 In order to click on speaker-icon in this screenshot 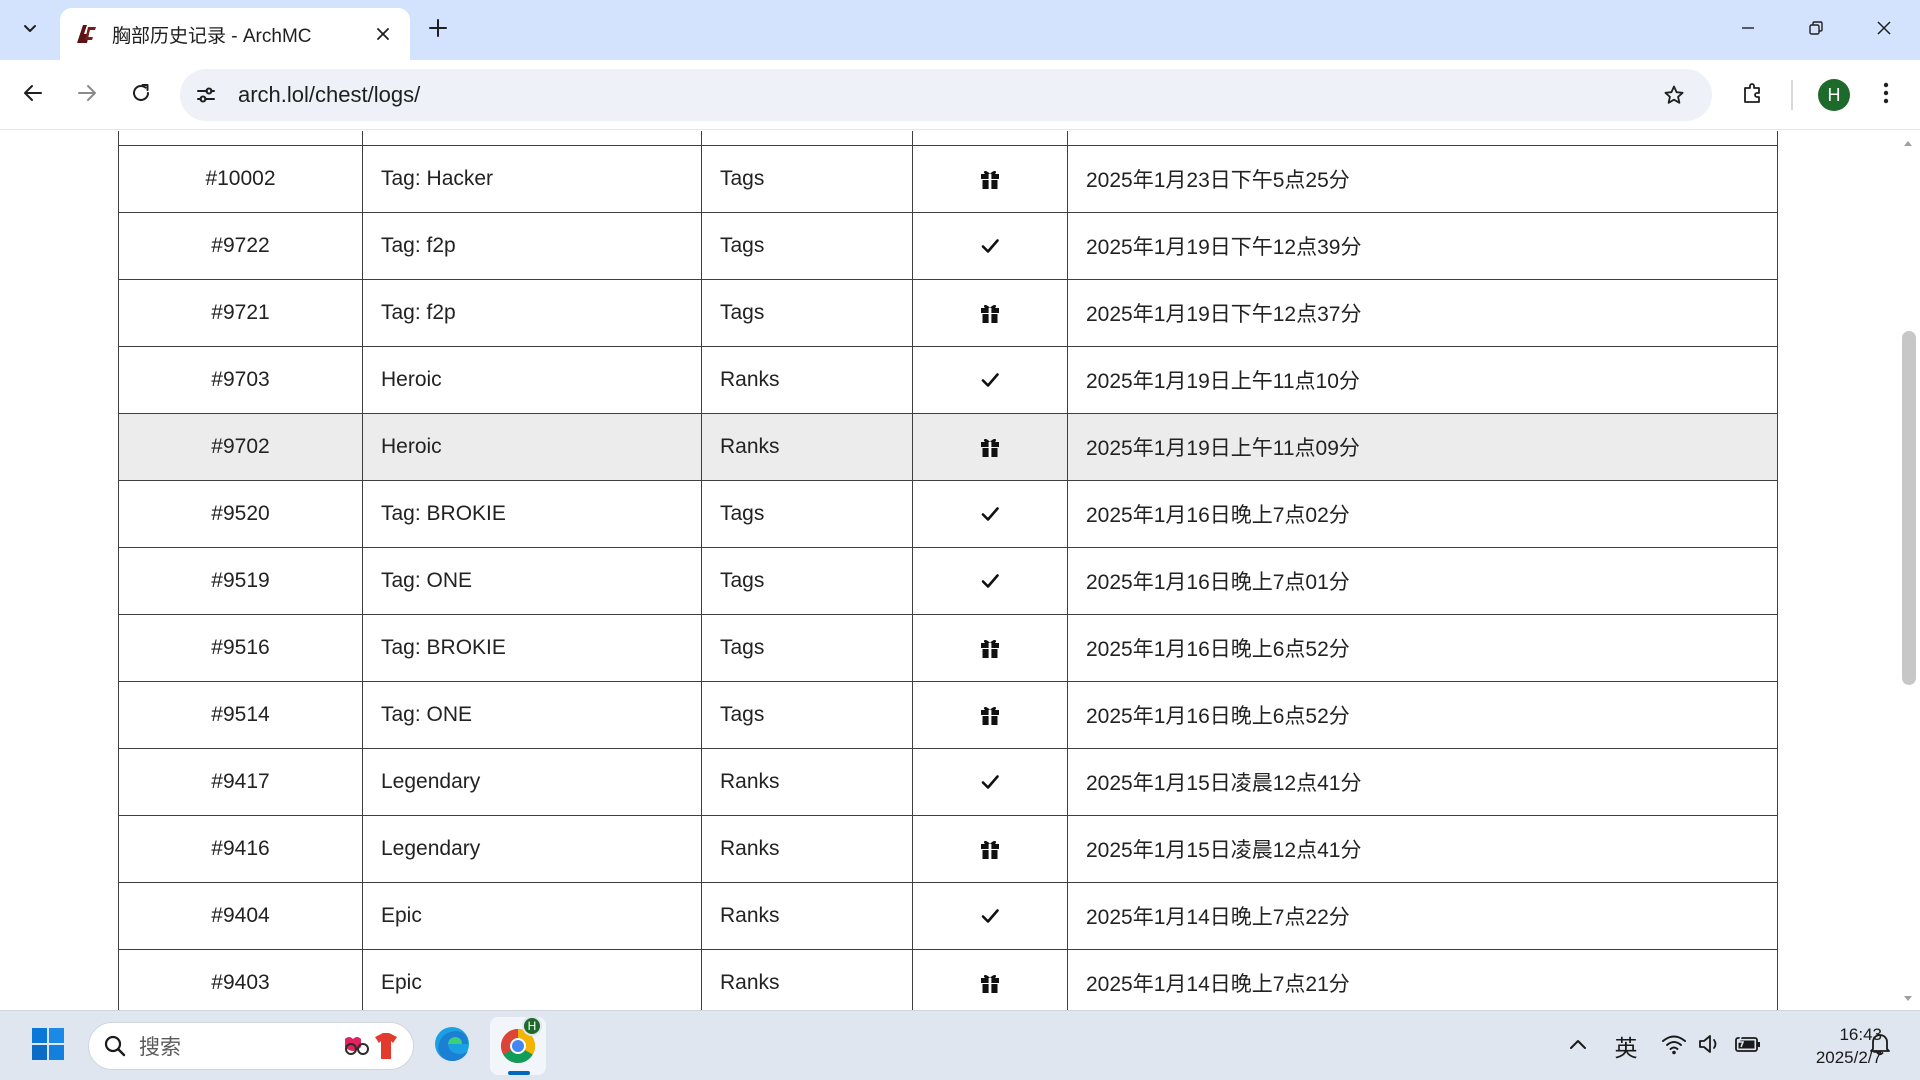, I will do `click(1710, 1046)`.